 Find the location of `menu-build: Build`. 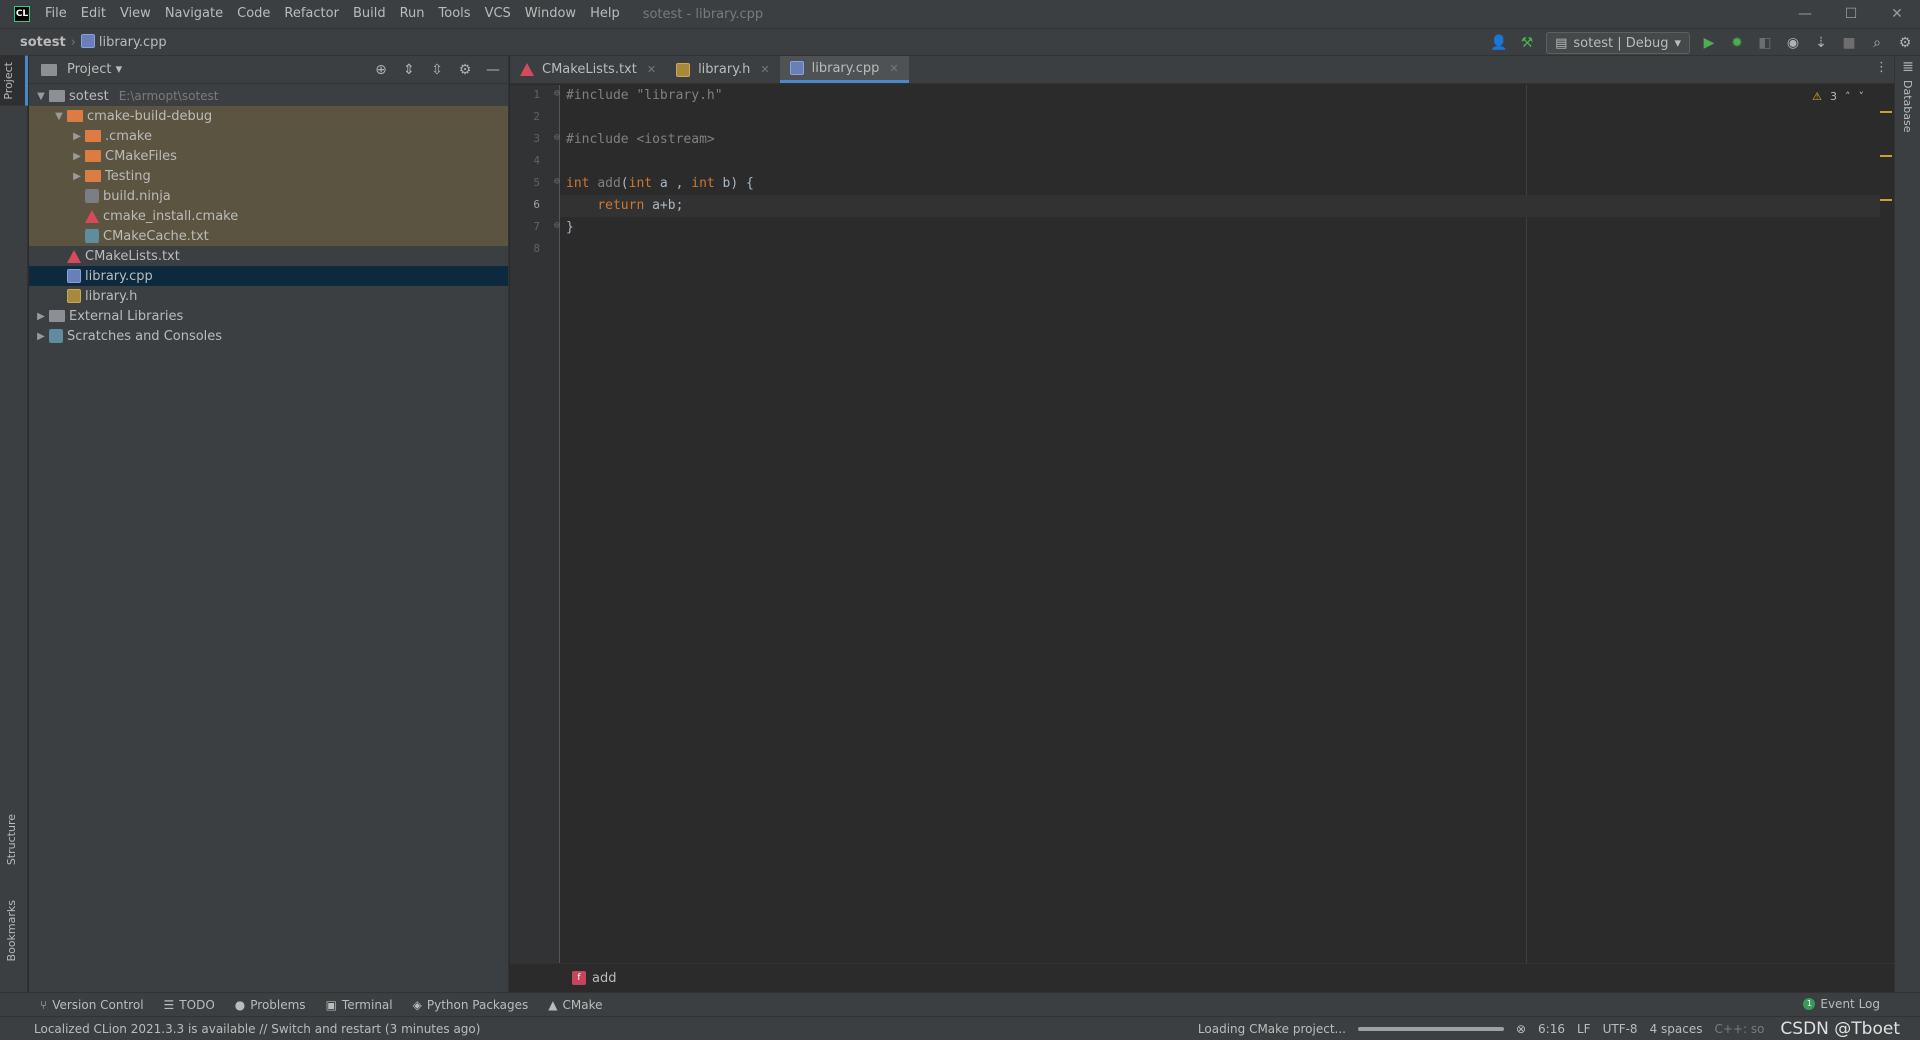

menu-build: Build is located at coordinates (369, 14).